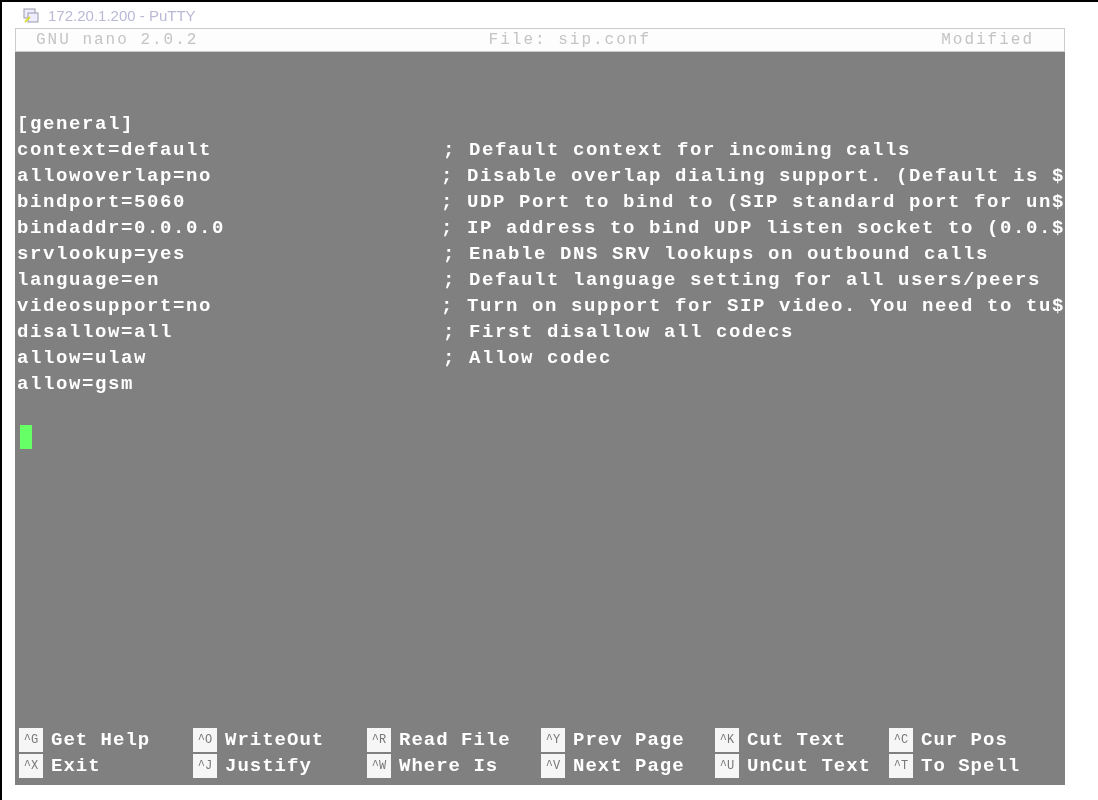 This screenshot has width=1098, height=800. I want to click on config-comment: ; UDP Port to bind to (SIP standard port for un$, so click(752, 202).